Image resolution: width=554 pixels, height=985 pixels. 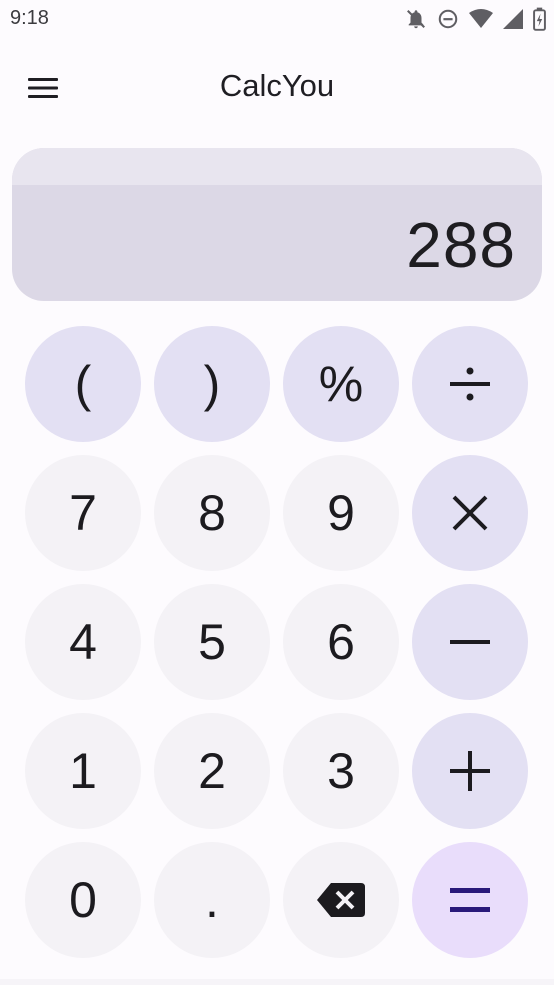 I want to click on notifications-off-icon, so click(x=416, y=19).